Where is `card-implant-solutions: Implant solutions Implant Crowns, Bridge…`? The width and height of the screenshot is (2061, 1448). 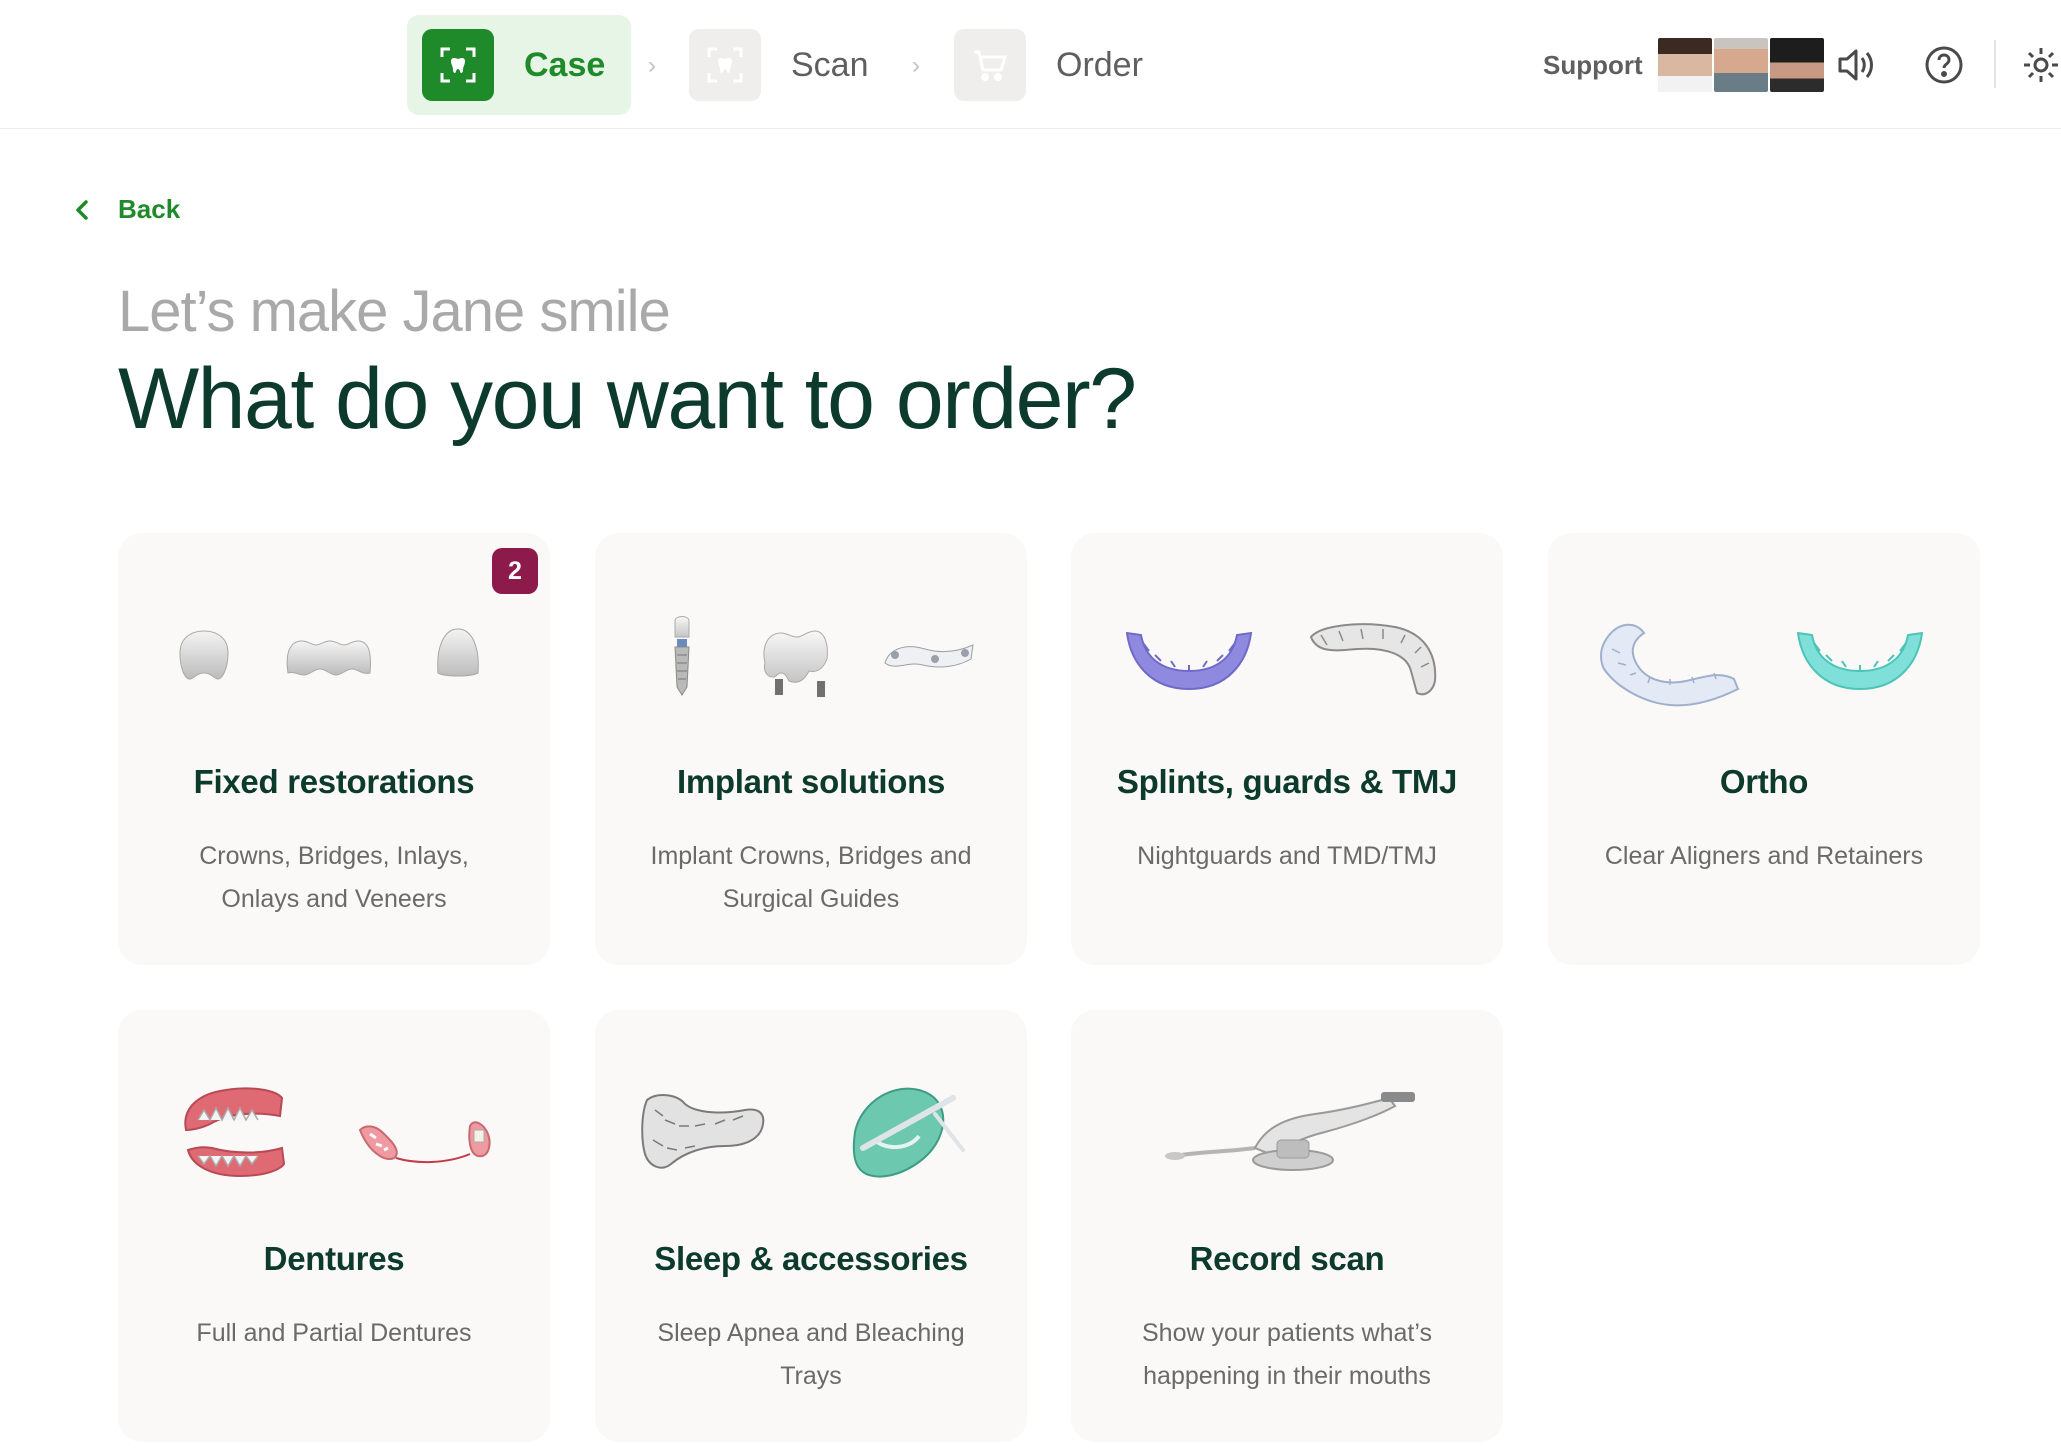 card-implant-solutions: Implant solutions Implant Crowns, Bridge… is located at coordinates (811, 749).